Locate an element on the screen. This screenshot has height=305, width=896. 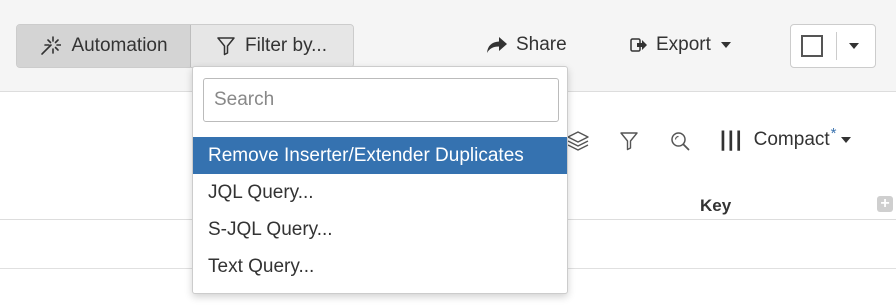
columns-icon: ||| is located at coordinates (732, 139).